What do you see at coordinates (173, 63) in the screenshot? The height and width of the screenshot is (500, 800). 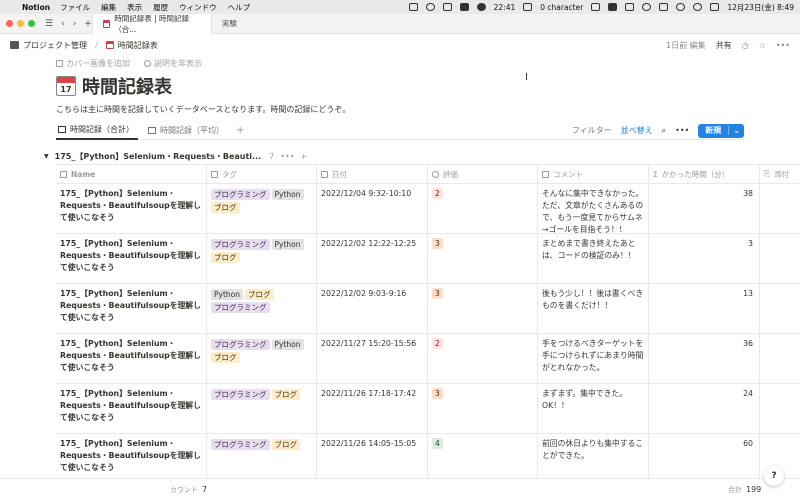 I see `hide-description-button: 説明を非表示` at bounding box center [173, 63].